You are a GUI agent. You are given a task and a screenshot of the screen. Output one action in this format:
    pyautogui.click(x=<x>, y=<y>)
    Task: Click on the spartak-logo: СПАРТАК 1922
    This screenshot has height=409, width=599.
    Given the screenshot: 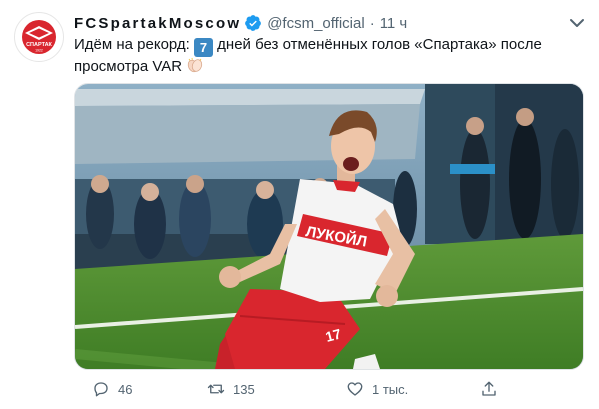 What is the action you would take?
    pyautogui.click(x=39, y=37)
    